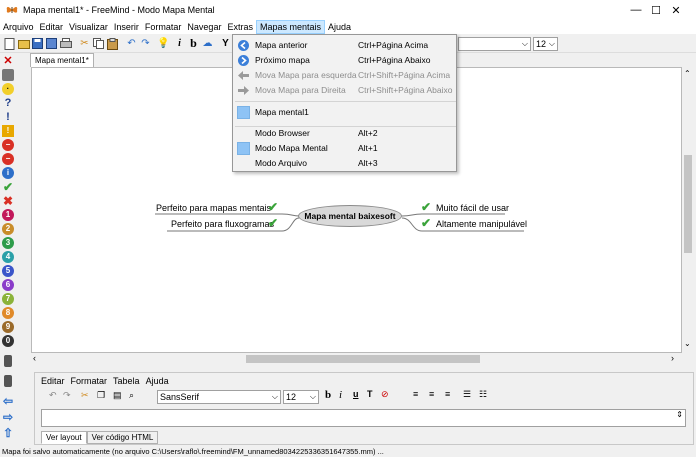 This screenshot has width=696, height=457. I want to click on menuitem-label: Modo Arquivo, so click(281, 163).